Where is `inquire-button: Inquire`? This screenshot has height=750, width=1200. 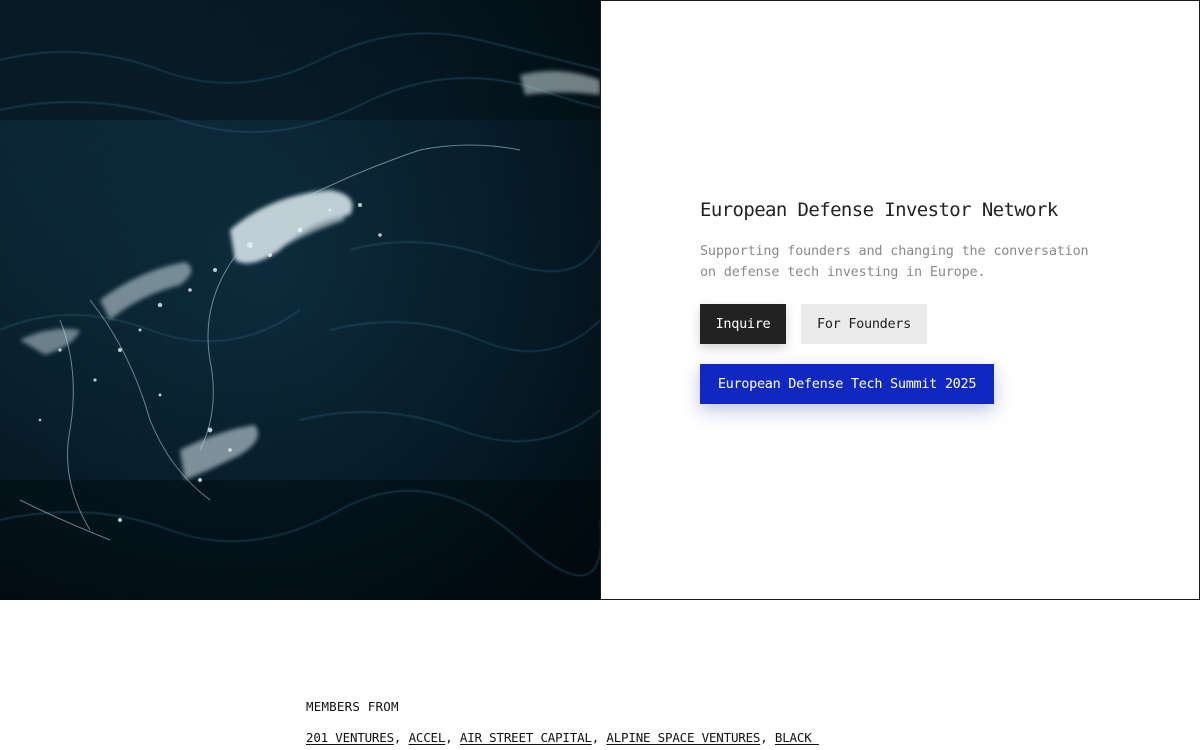 inquire-button: Inquire is located at coordinates (743, 324).